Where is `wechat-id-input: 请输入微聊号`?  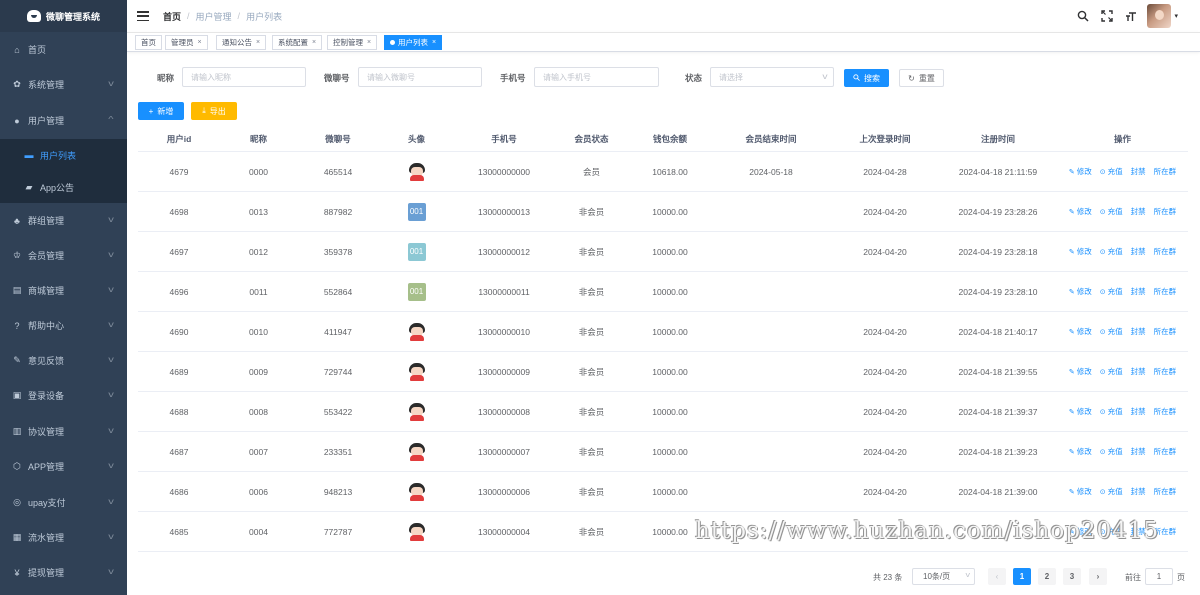 wechat-id-input: 请输入微聊号 is located at coordinates (420, 77).